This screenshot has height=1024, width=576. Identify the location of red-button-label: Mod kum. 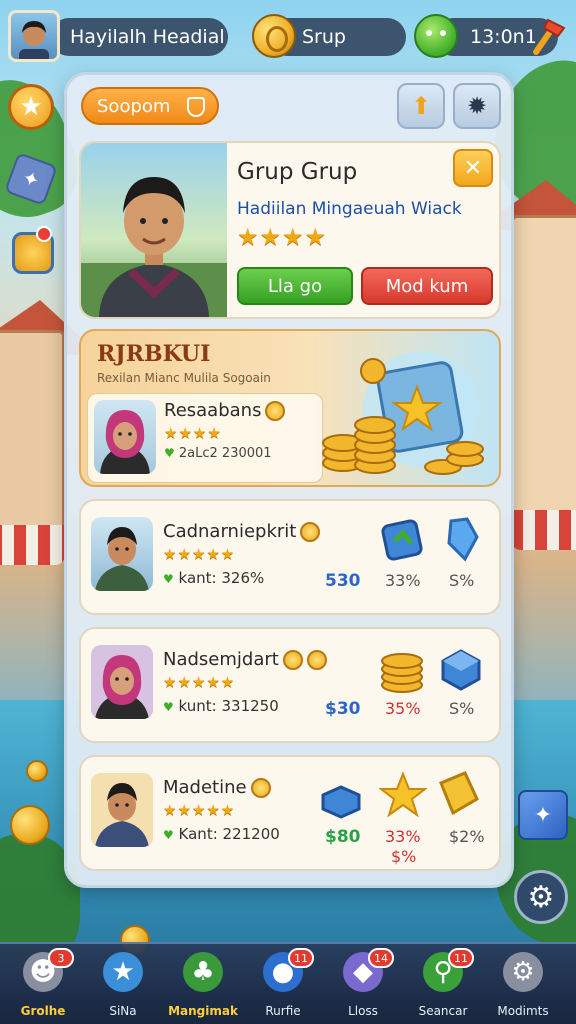
(427, 286).